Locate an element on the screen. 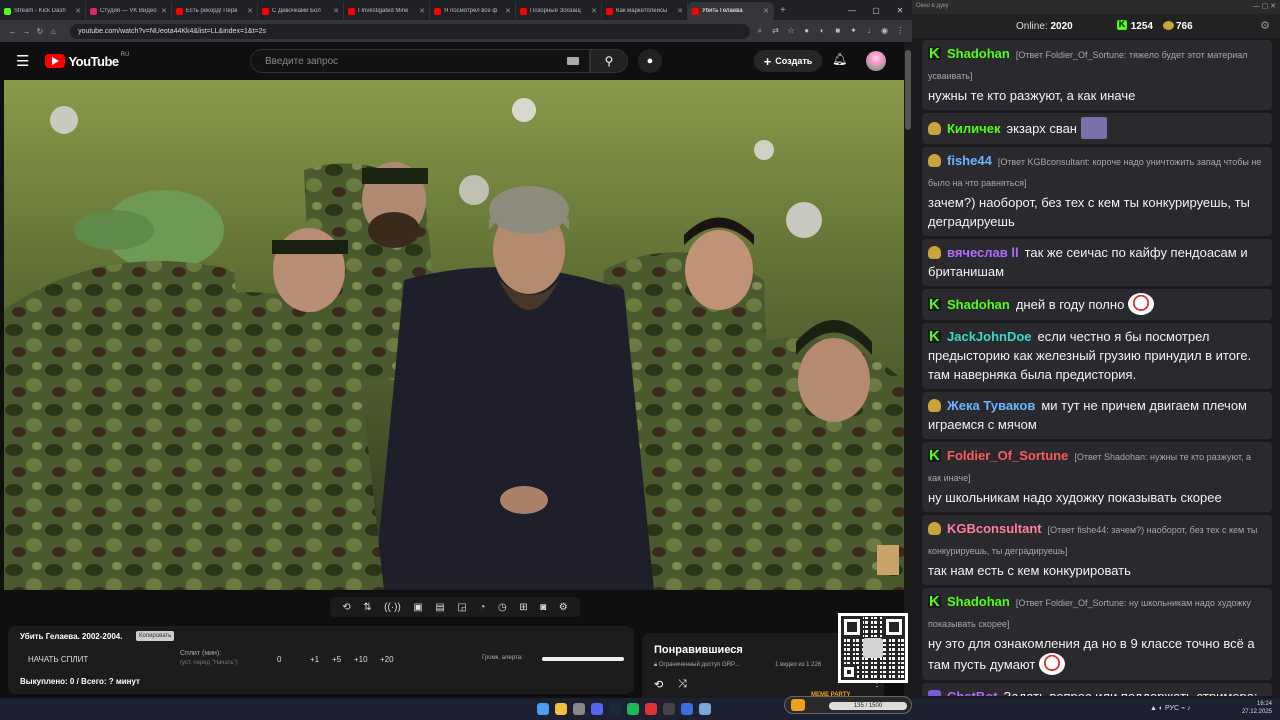 The image size is (1280, 720). pip-icon: ◲ is located at coordinates (461, 607).